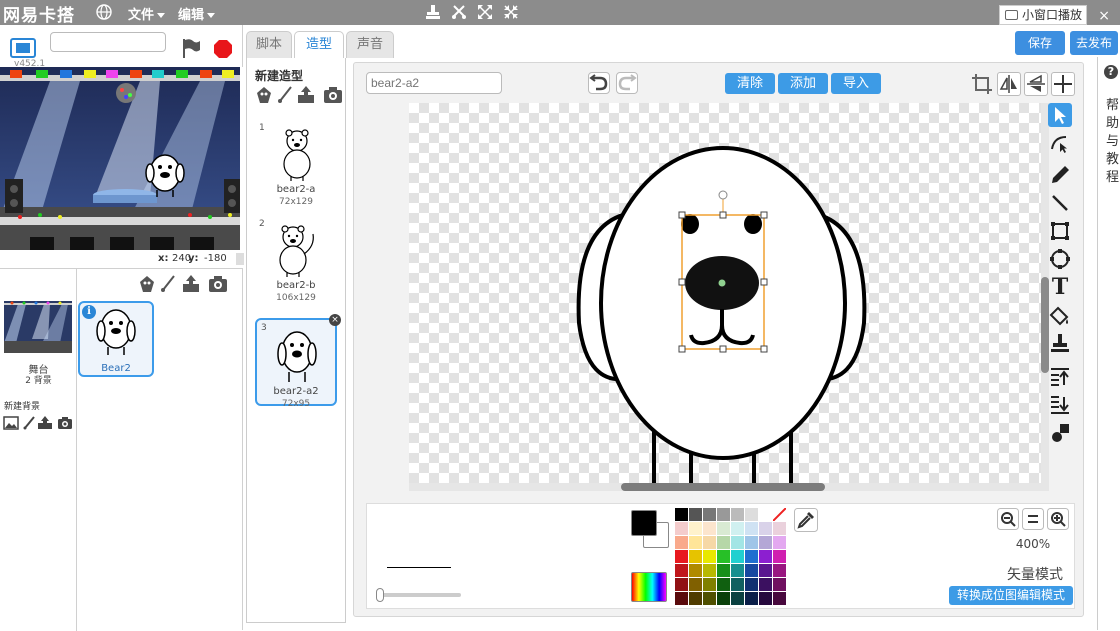 This screenshot has width=1120, height=631. Describe the element at coordinates (1060, 433) in the screenshot. I see `group-tool` at that location.